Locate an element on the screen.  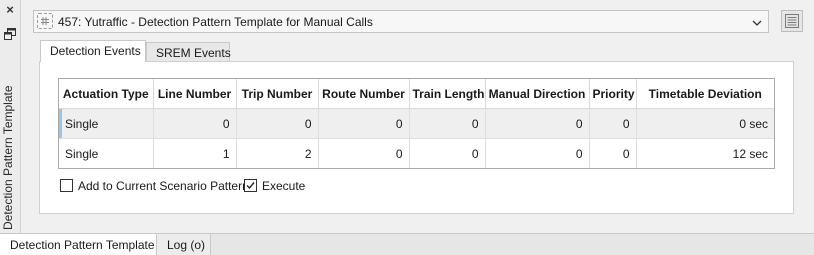
add-to-scenario-checkbox: Add to Current Scenario Pattern is located at coordinates (154, 186).